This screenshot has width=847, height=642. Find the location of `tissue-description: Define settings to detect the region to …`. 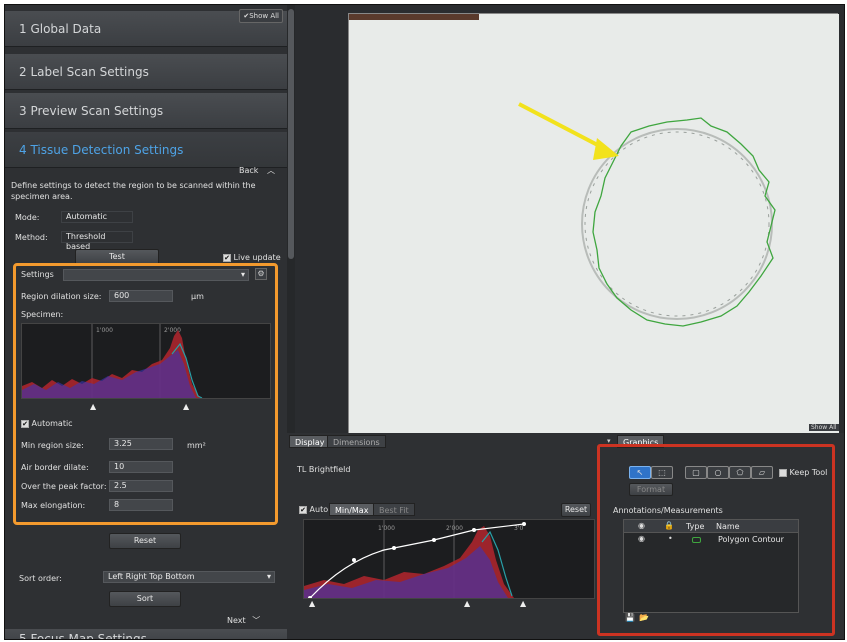

tissue-description: Define settings to detect the region to … is located at coordinates (133, 191).